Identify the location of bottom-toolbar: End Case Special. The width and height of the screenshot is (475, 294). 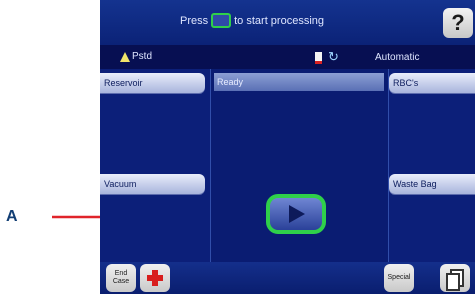
(287, 278).